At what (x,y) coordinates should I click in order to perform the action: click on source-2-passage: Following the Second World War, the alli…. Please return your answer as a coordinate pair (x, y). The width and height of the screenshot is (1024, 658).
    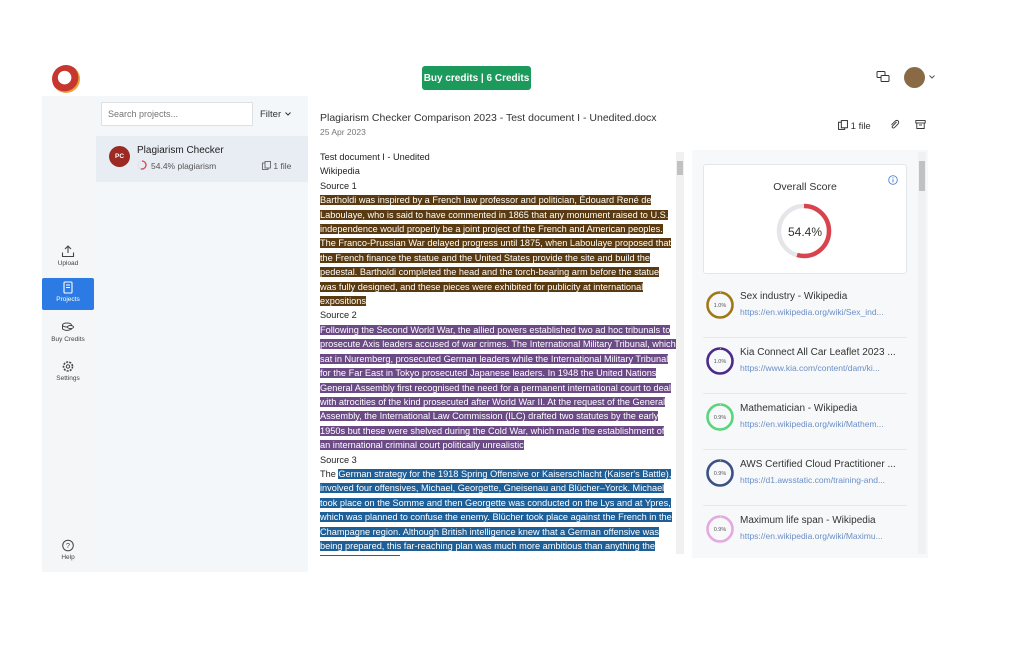
    Looking at the image, I should click on (498, 388).